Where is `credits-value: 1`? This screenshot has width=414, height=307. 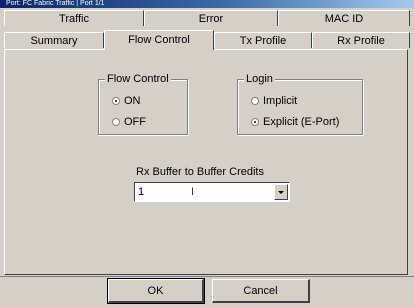
credits-value: 1 is located at coordinates (141, 192).